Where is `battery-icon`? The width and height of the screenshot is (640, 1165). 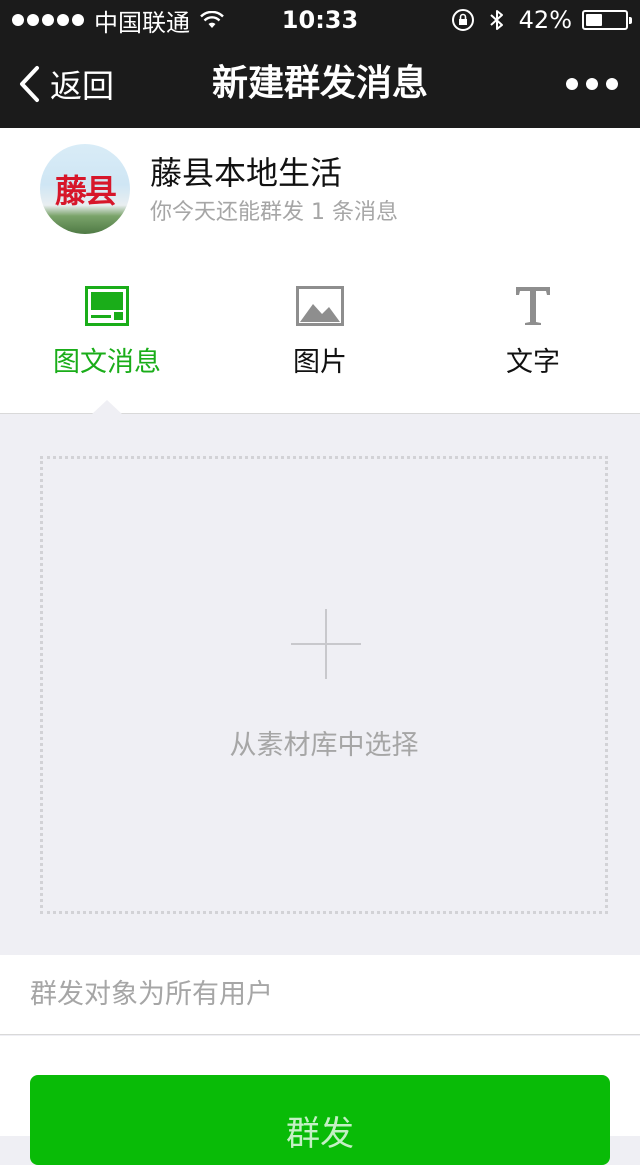
battery-icon is located at coordinates (607, 20).